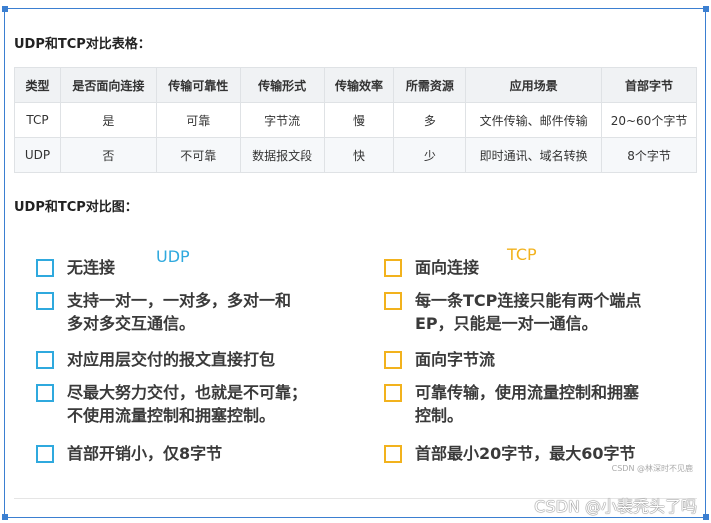 This screenshot has width=711, height=523. Describe the element at coordinates (163, 312) in the screenshot. I see `udp-item: 支持一对一，一对多，多对一和 多对多交互通信。` at that location.